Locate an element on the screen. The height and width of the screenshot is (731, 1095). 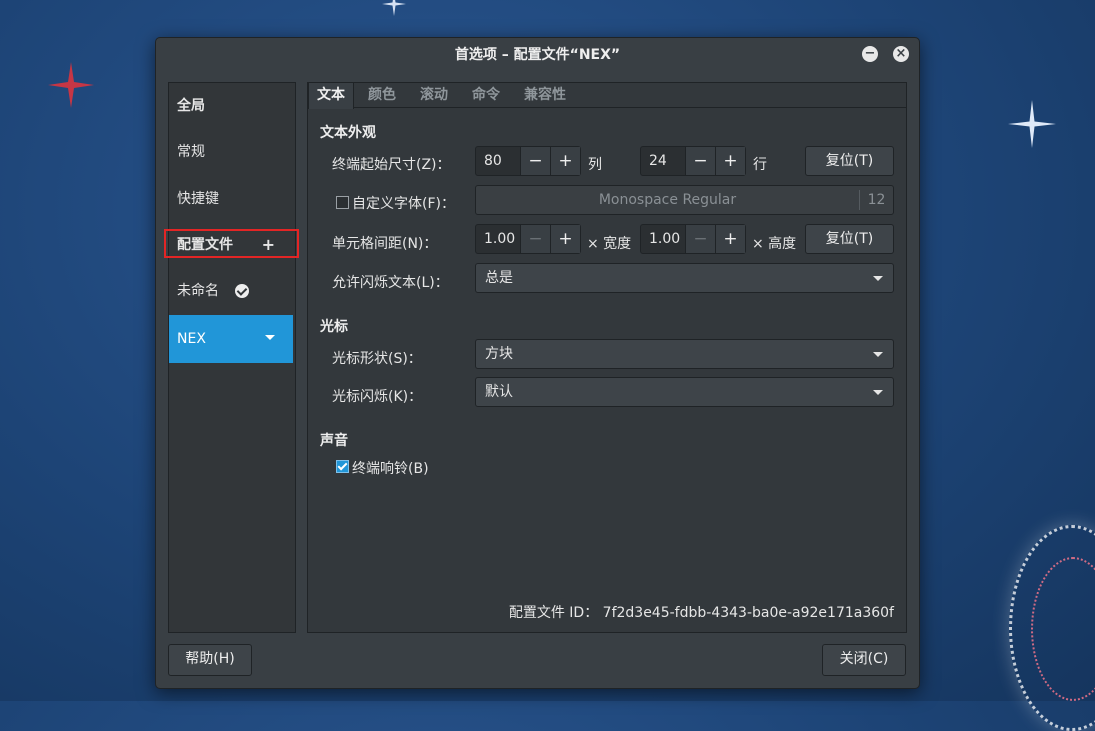
columns-value: 80 is located at coordinates (498, 161).